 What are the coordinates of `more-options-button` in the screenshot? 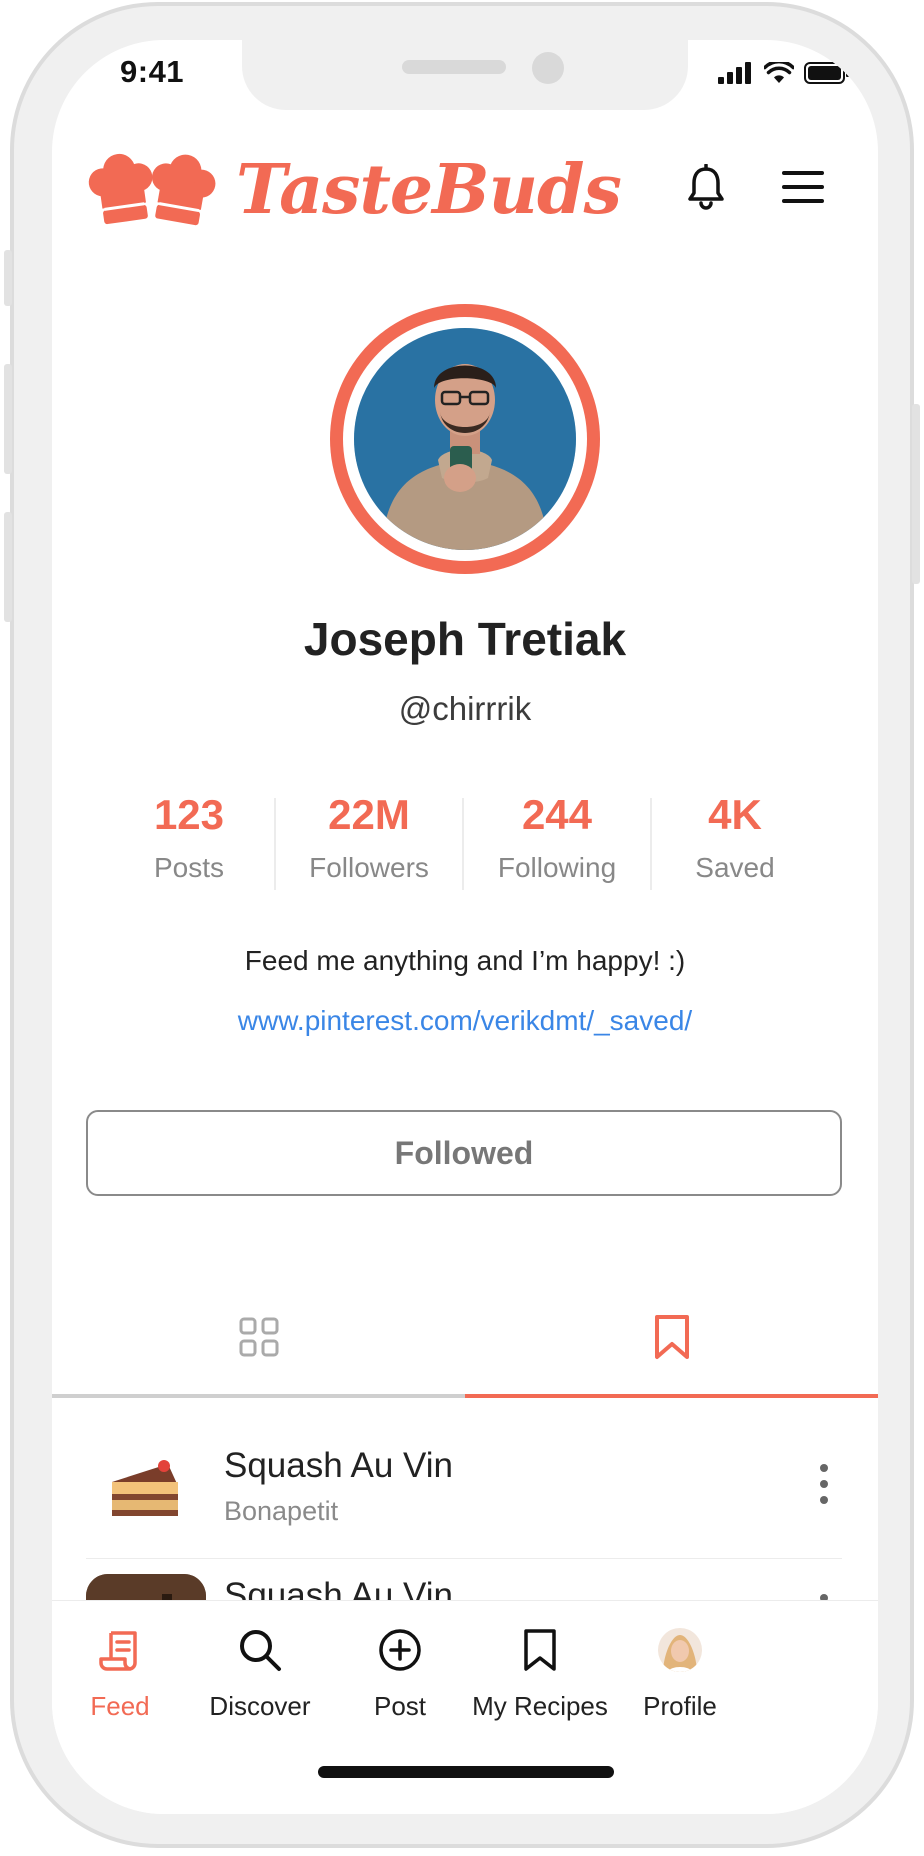 It's located at (824, 1484).